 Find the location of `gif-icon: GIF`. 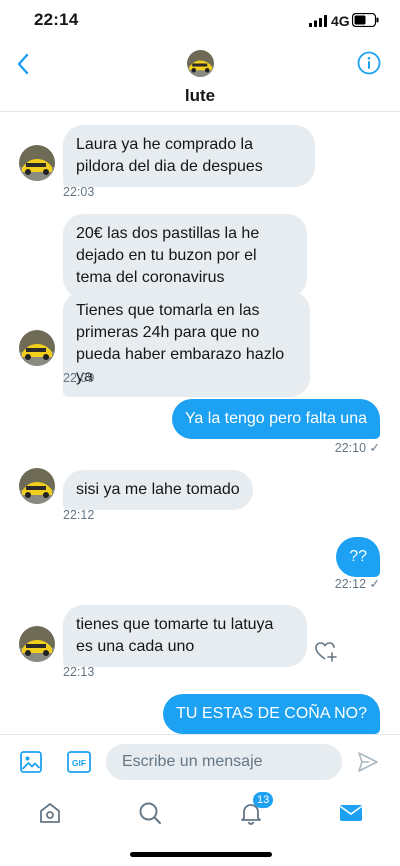

gif-icon: GIF is located at coordinates (79, 762).